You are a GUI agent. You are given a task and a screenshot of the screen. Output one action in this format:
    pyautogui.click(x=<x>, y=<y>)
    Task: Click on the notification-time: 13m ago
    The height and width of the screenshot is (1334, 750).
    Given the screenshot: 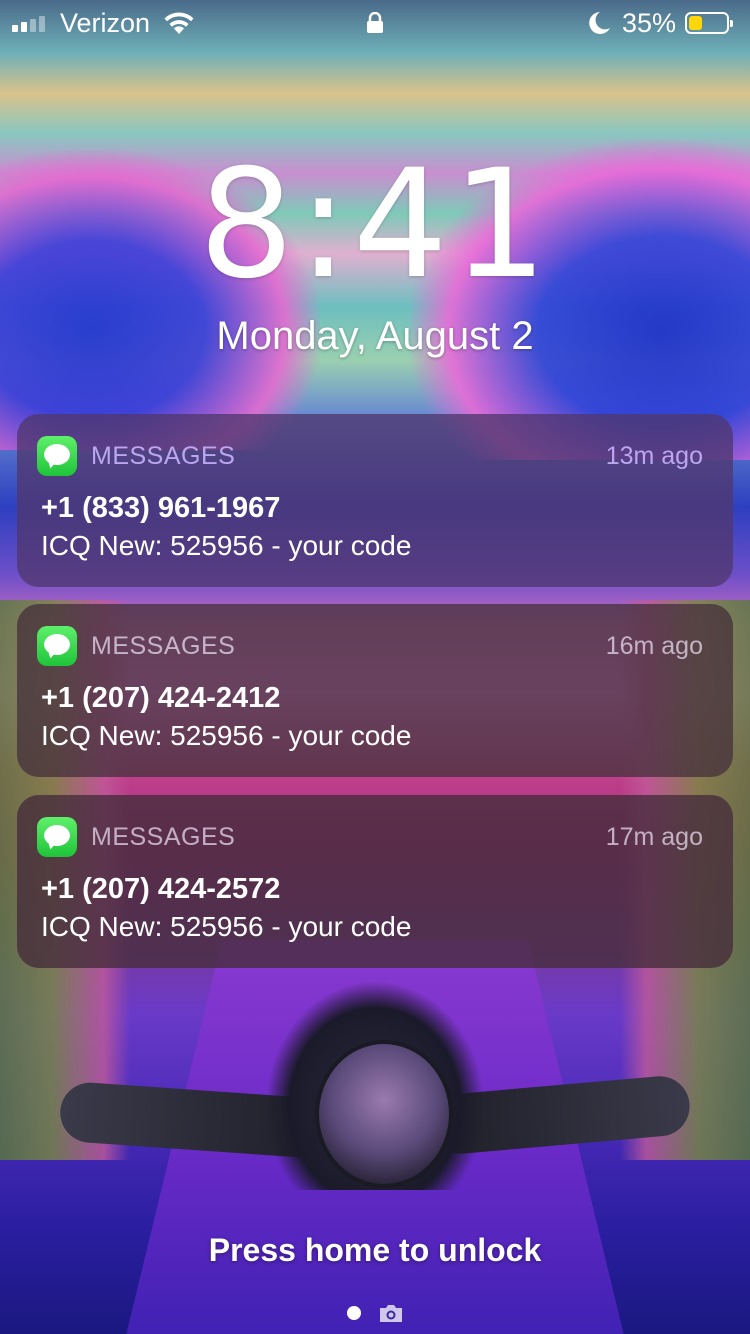 What is the action you would take?
    pyautogui.click(x=654, y=456)
    